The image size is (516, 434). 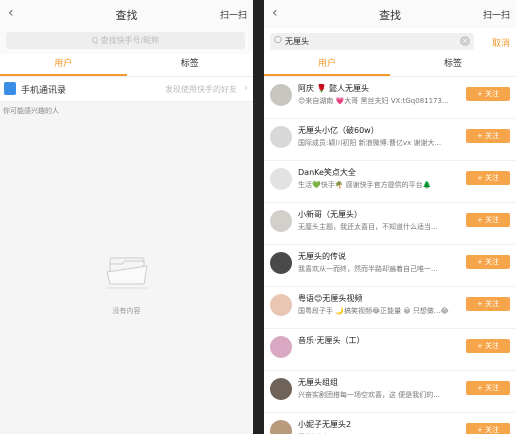 What do you see at coordinates (390, 423) in the screenshot?
I see `list-item: 小妮子无厘头2微信lelei2202211381+ 关注` at bounding box center [390, 423].